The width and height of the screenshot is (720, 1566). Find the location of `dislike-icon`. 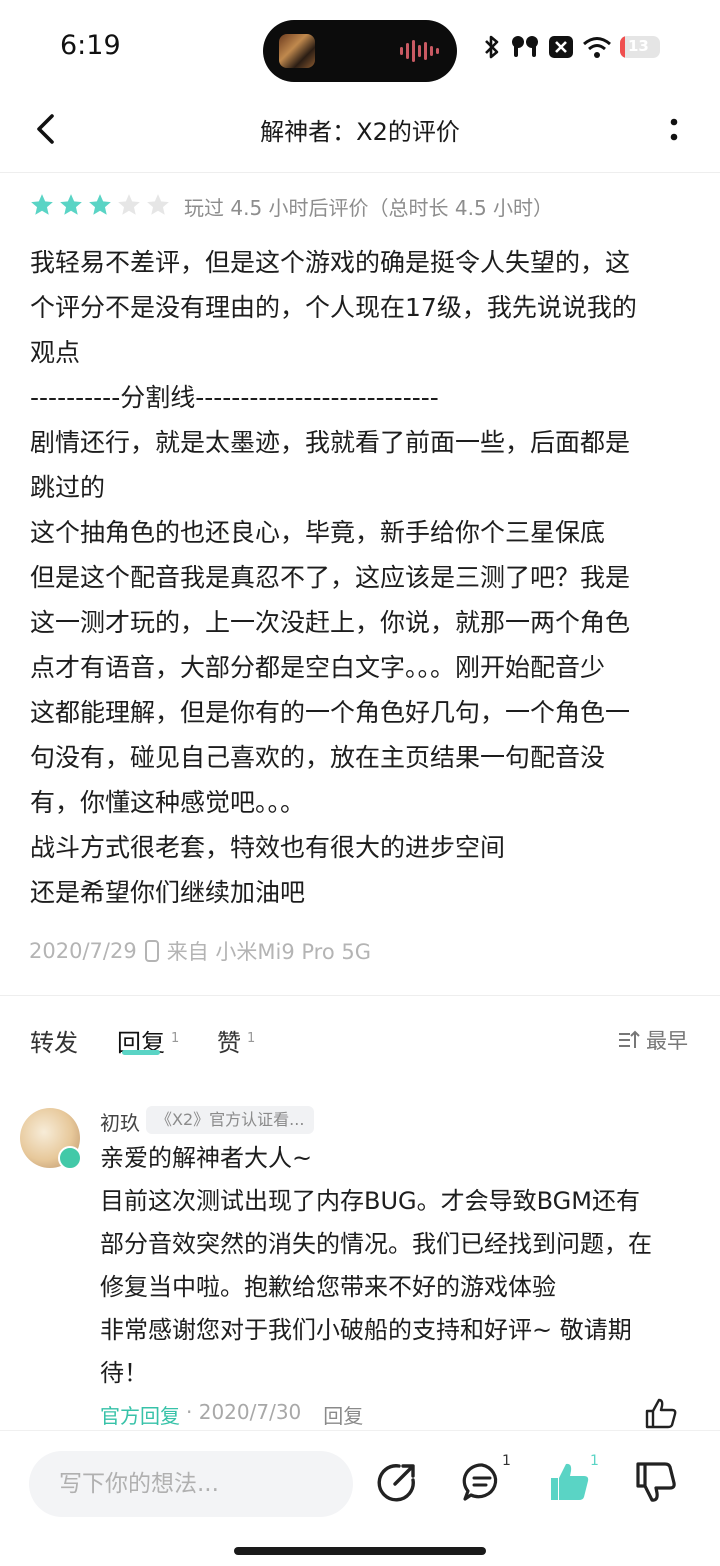

dislike-icon is located at coordinates (656, 1482).